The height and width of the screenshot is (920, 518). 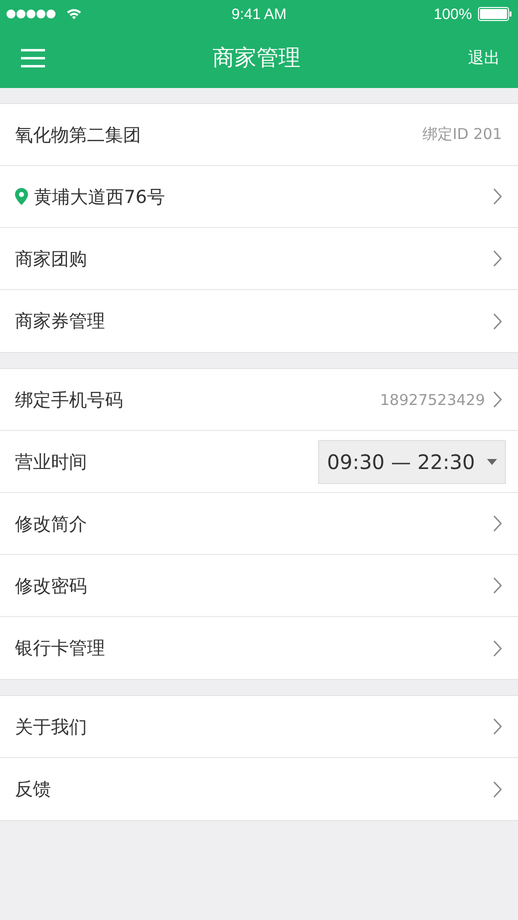 What do you see at coordinates (69, 400) in the screenshot?
I see `row-label: 绑定手机号码` at bounding box center [69, 400].